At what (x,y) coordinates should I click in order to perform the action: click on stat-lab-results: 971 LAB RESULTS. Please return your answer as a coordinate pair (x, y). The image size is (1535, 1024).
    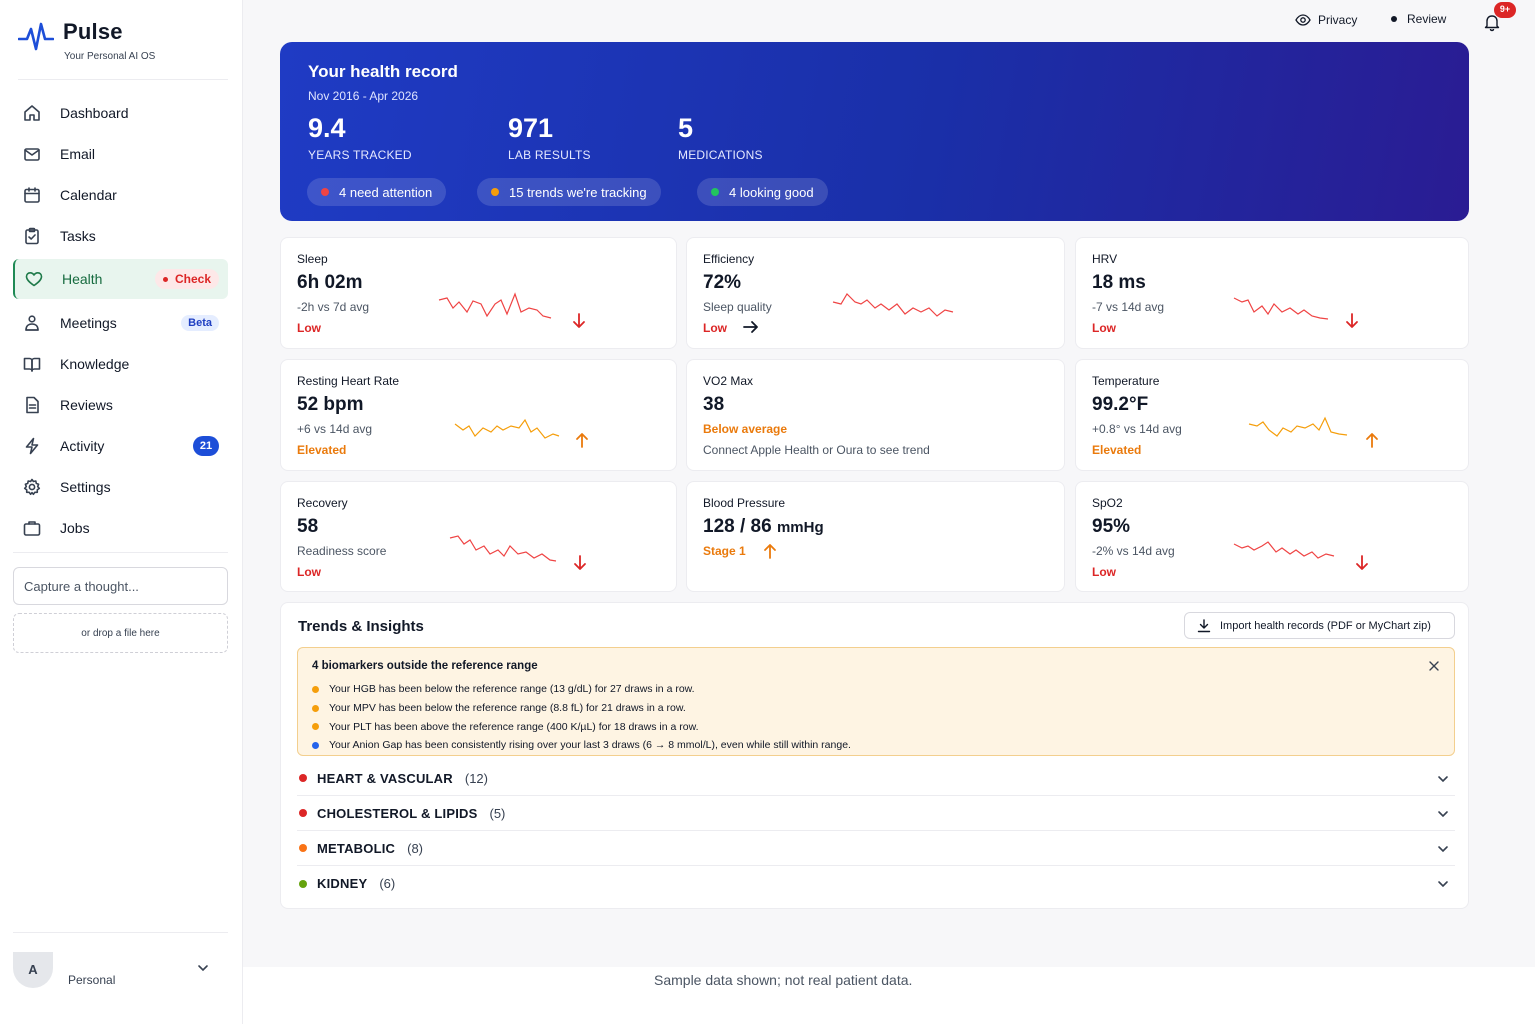
    Looking at the image, I should click on (549, 137).